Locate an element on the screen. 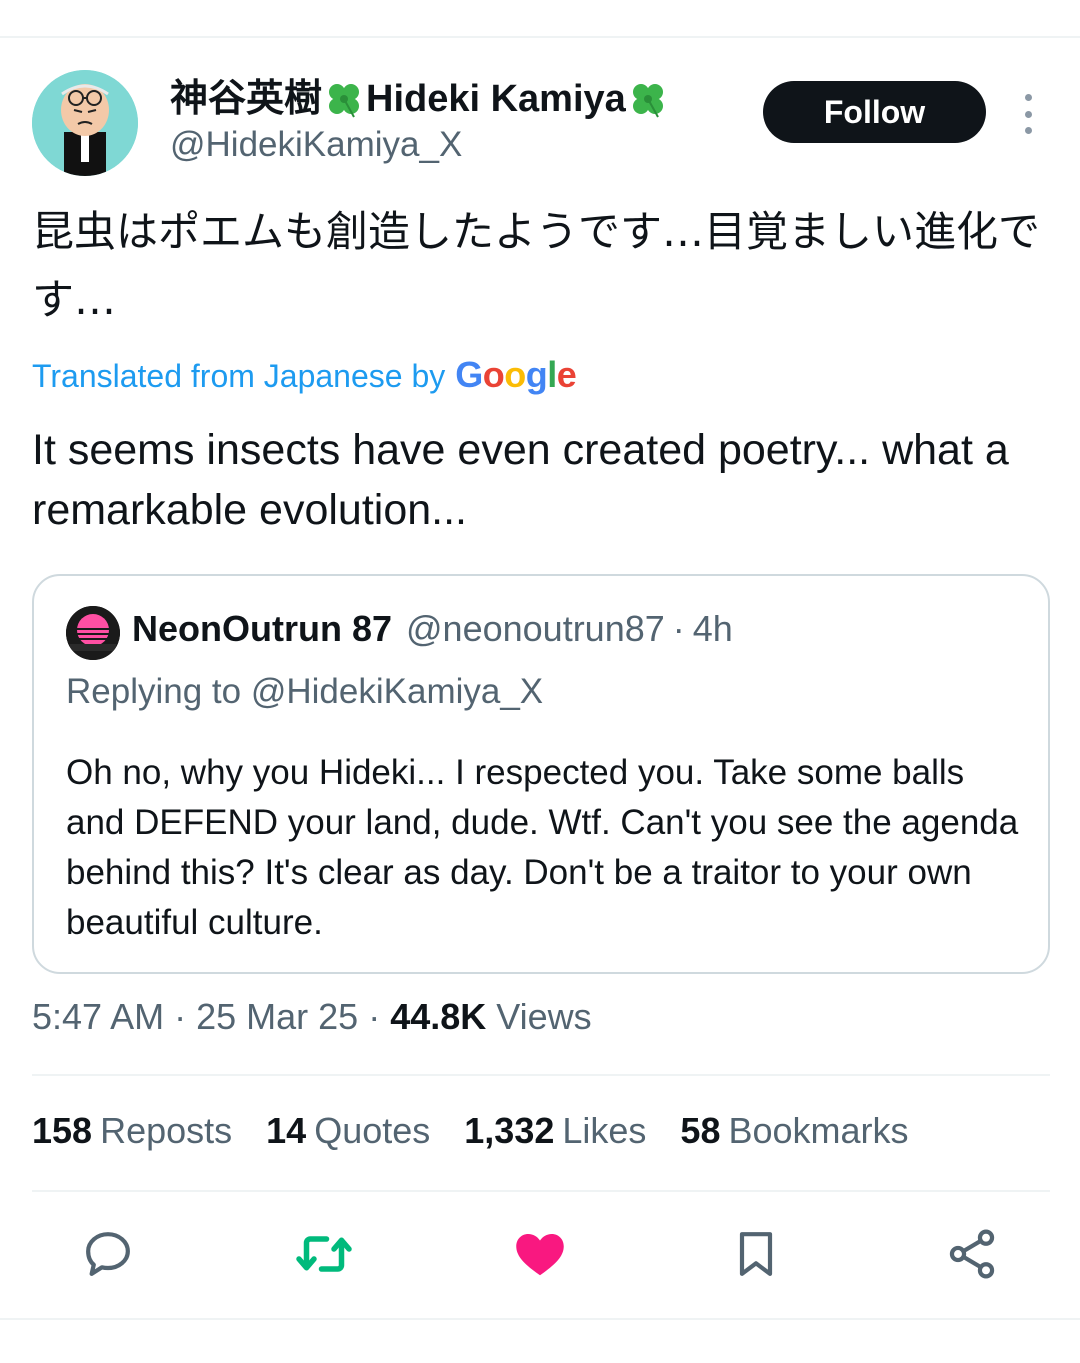 The height and width of the screenshot is (1363, 1080). author-handle: @HidekiKamiya_X is located at coordinates (419, 145).